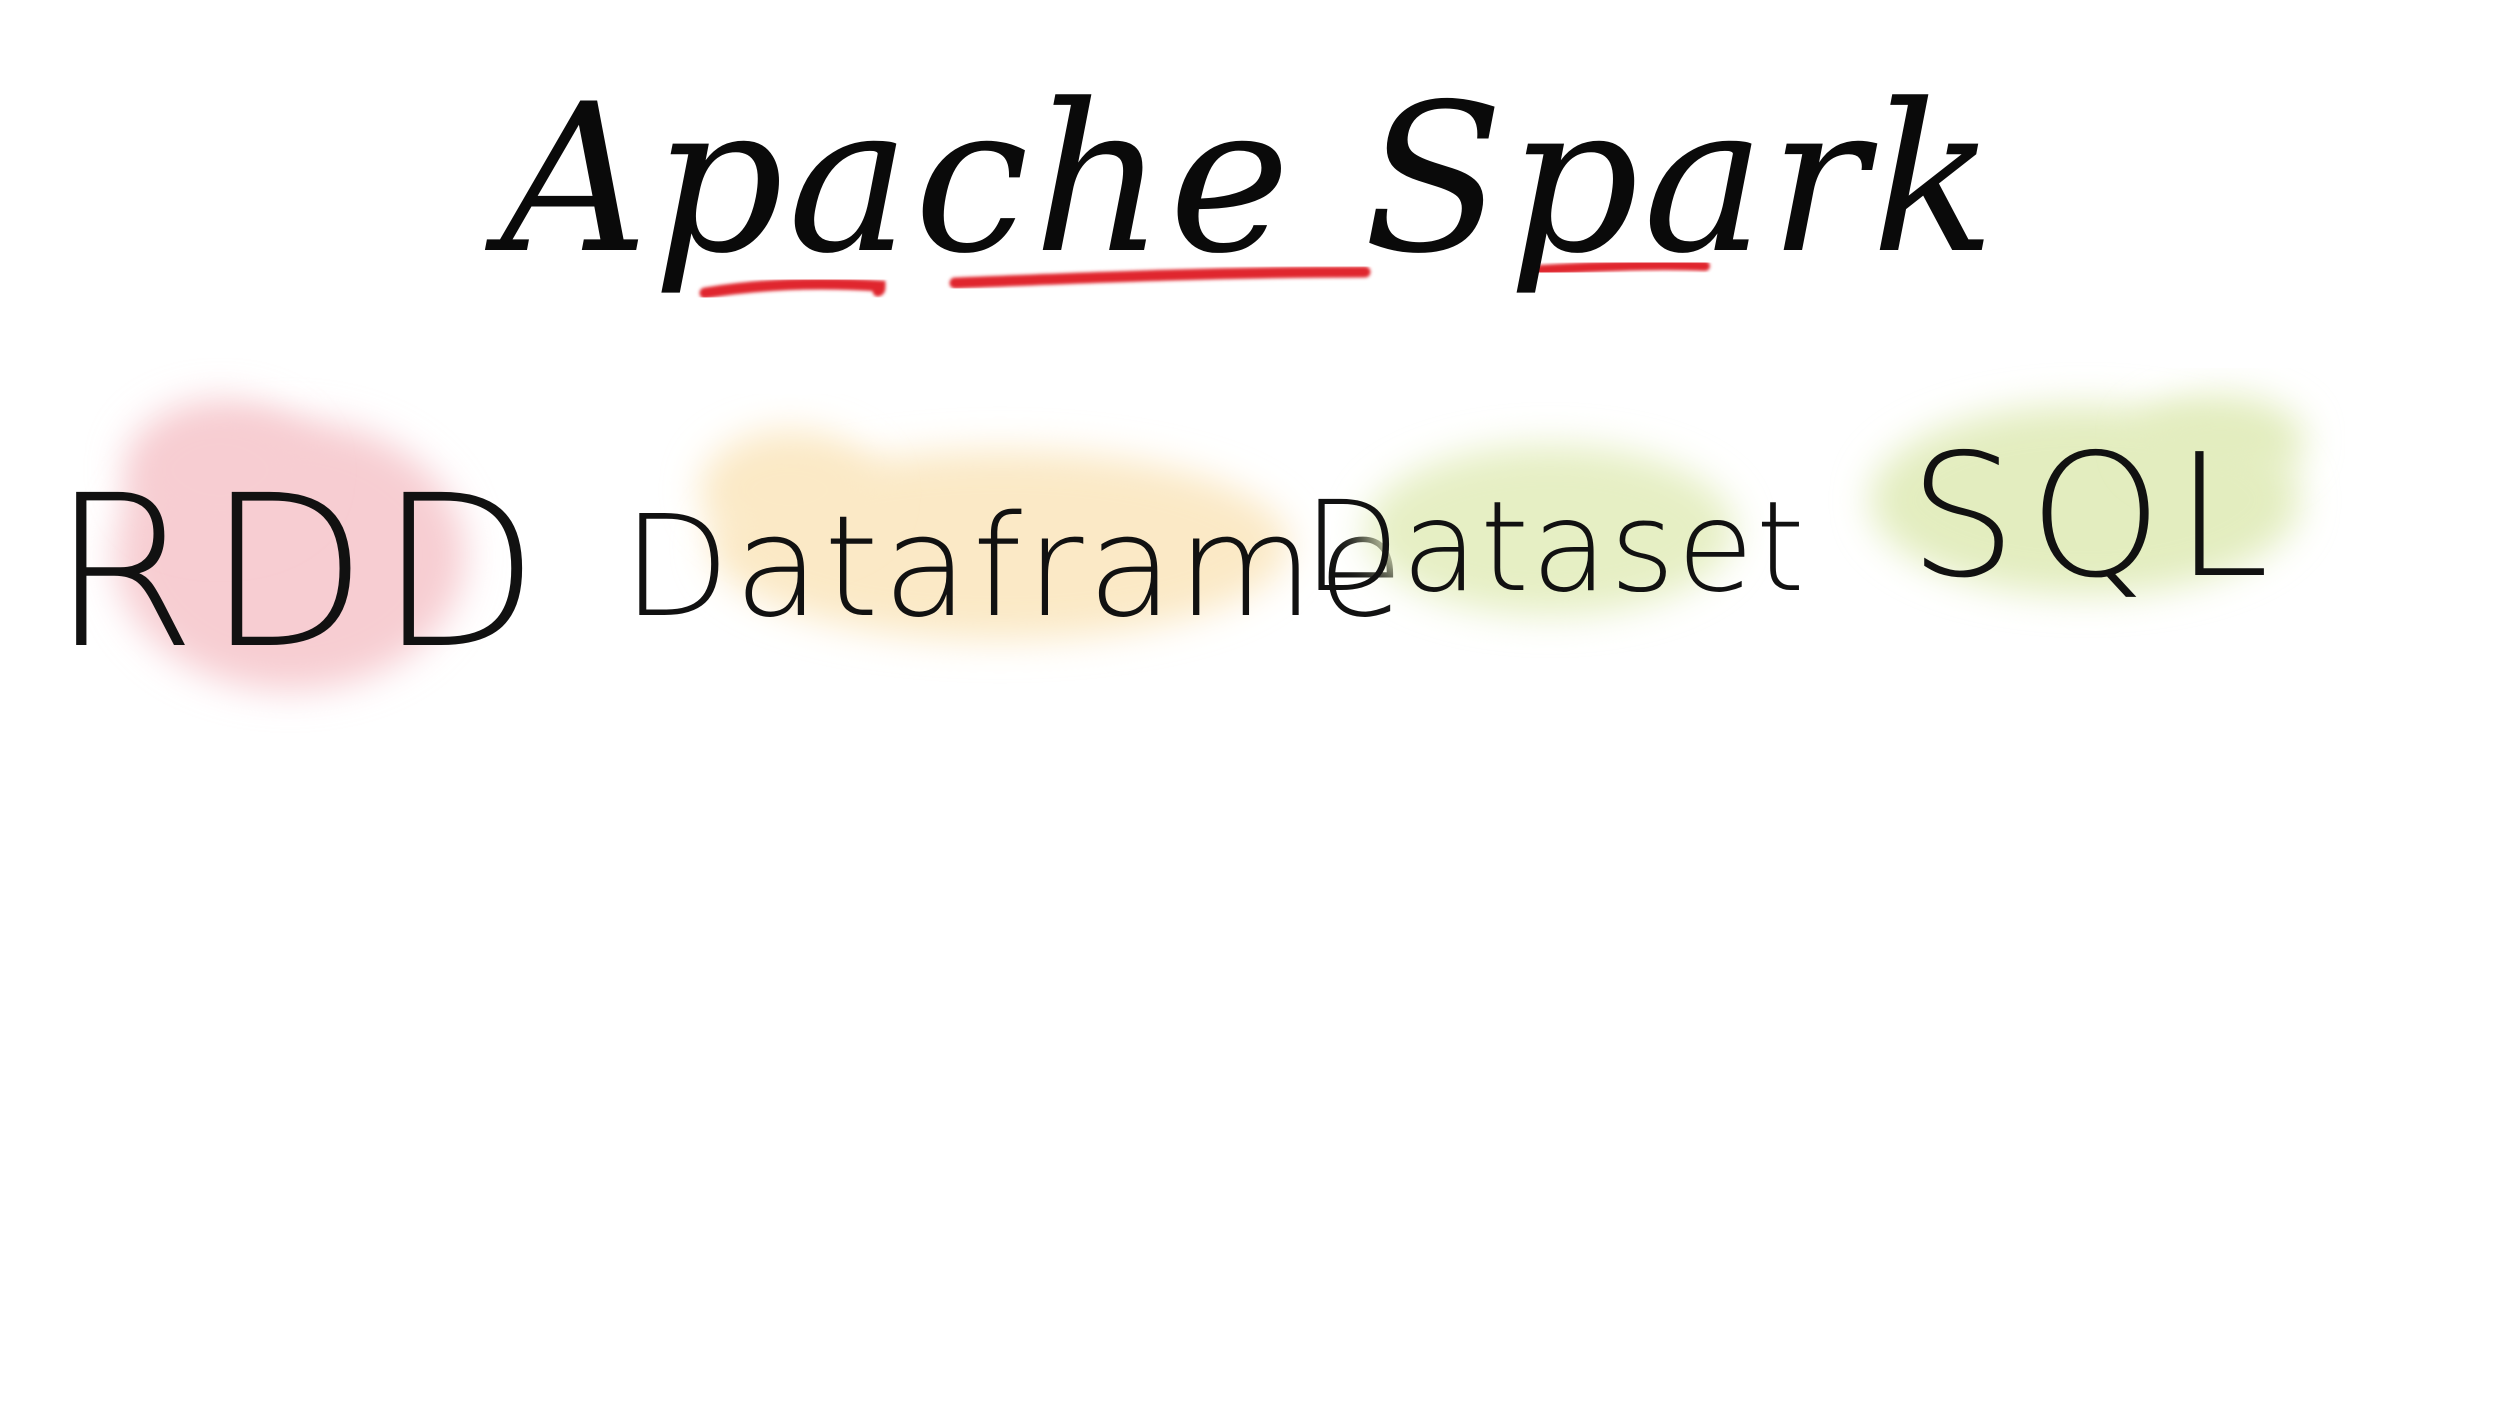 The width and height of the screenshot is (2500, 1406). What do you see at coordinates (1555, 547) in the screenshot?
I see `item-label-dataset: Dataset` at bounding box center [1555, 547].